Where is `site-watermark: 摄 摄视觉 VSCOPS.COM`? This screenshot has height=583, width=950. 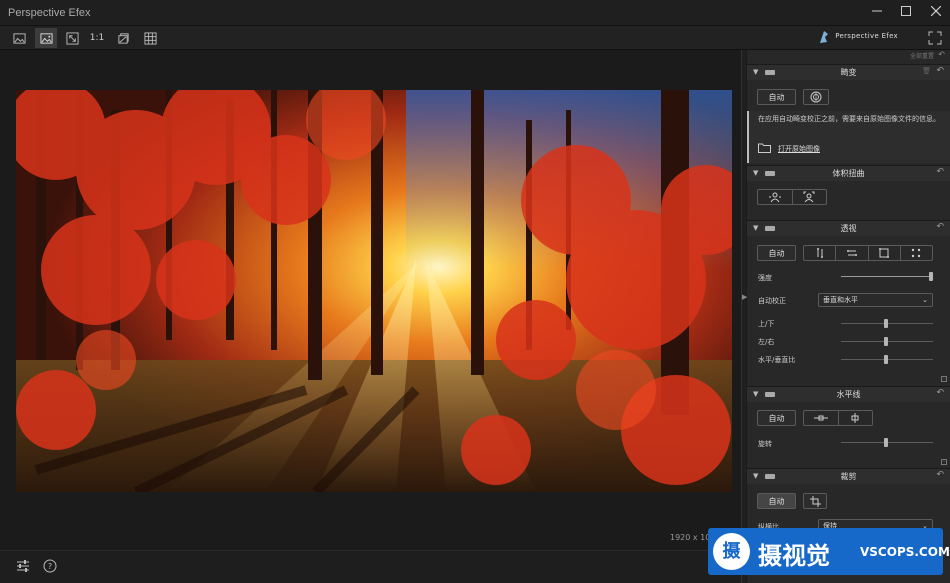 site-watermark: 摄 摄视觉 VSCOPS.COM is located at coordinates (829, 551).